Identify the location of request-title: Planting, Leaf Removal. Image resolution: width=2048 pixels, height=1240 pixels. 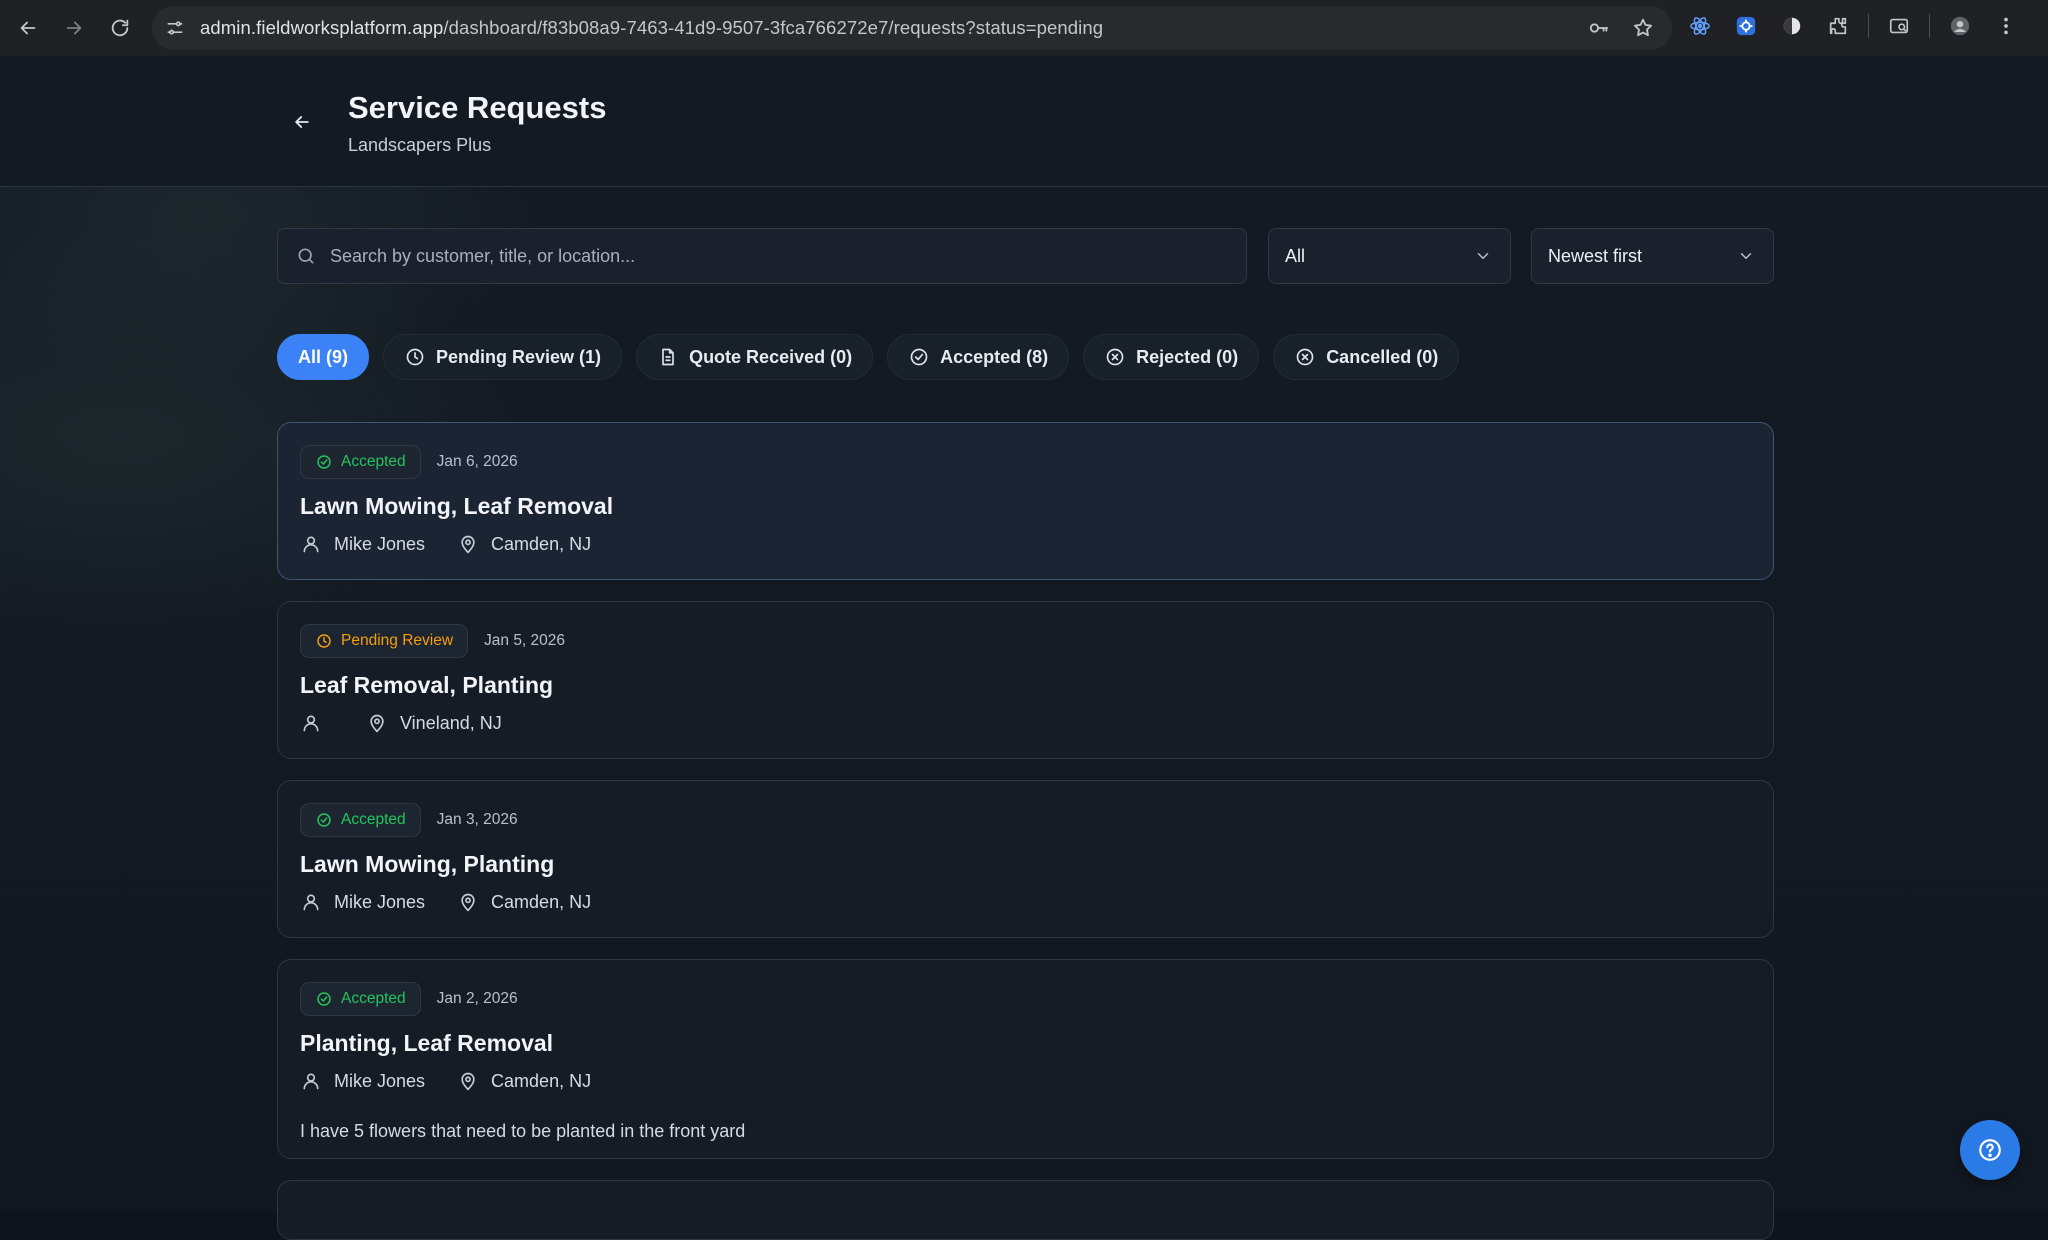
(427, 1043).